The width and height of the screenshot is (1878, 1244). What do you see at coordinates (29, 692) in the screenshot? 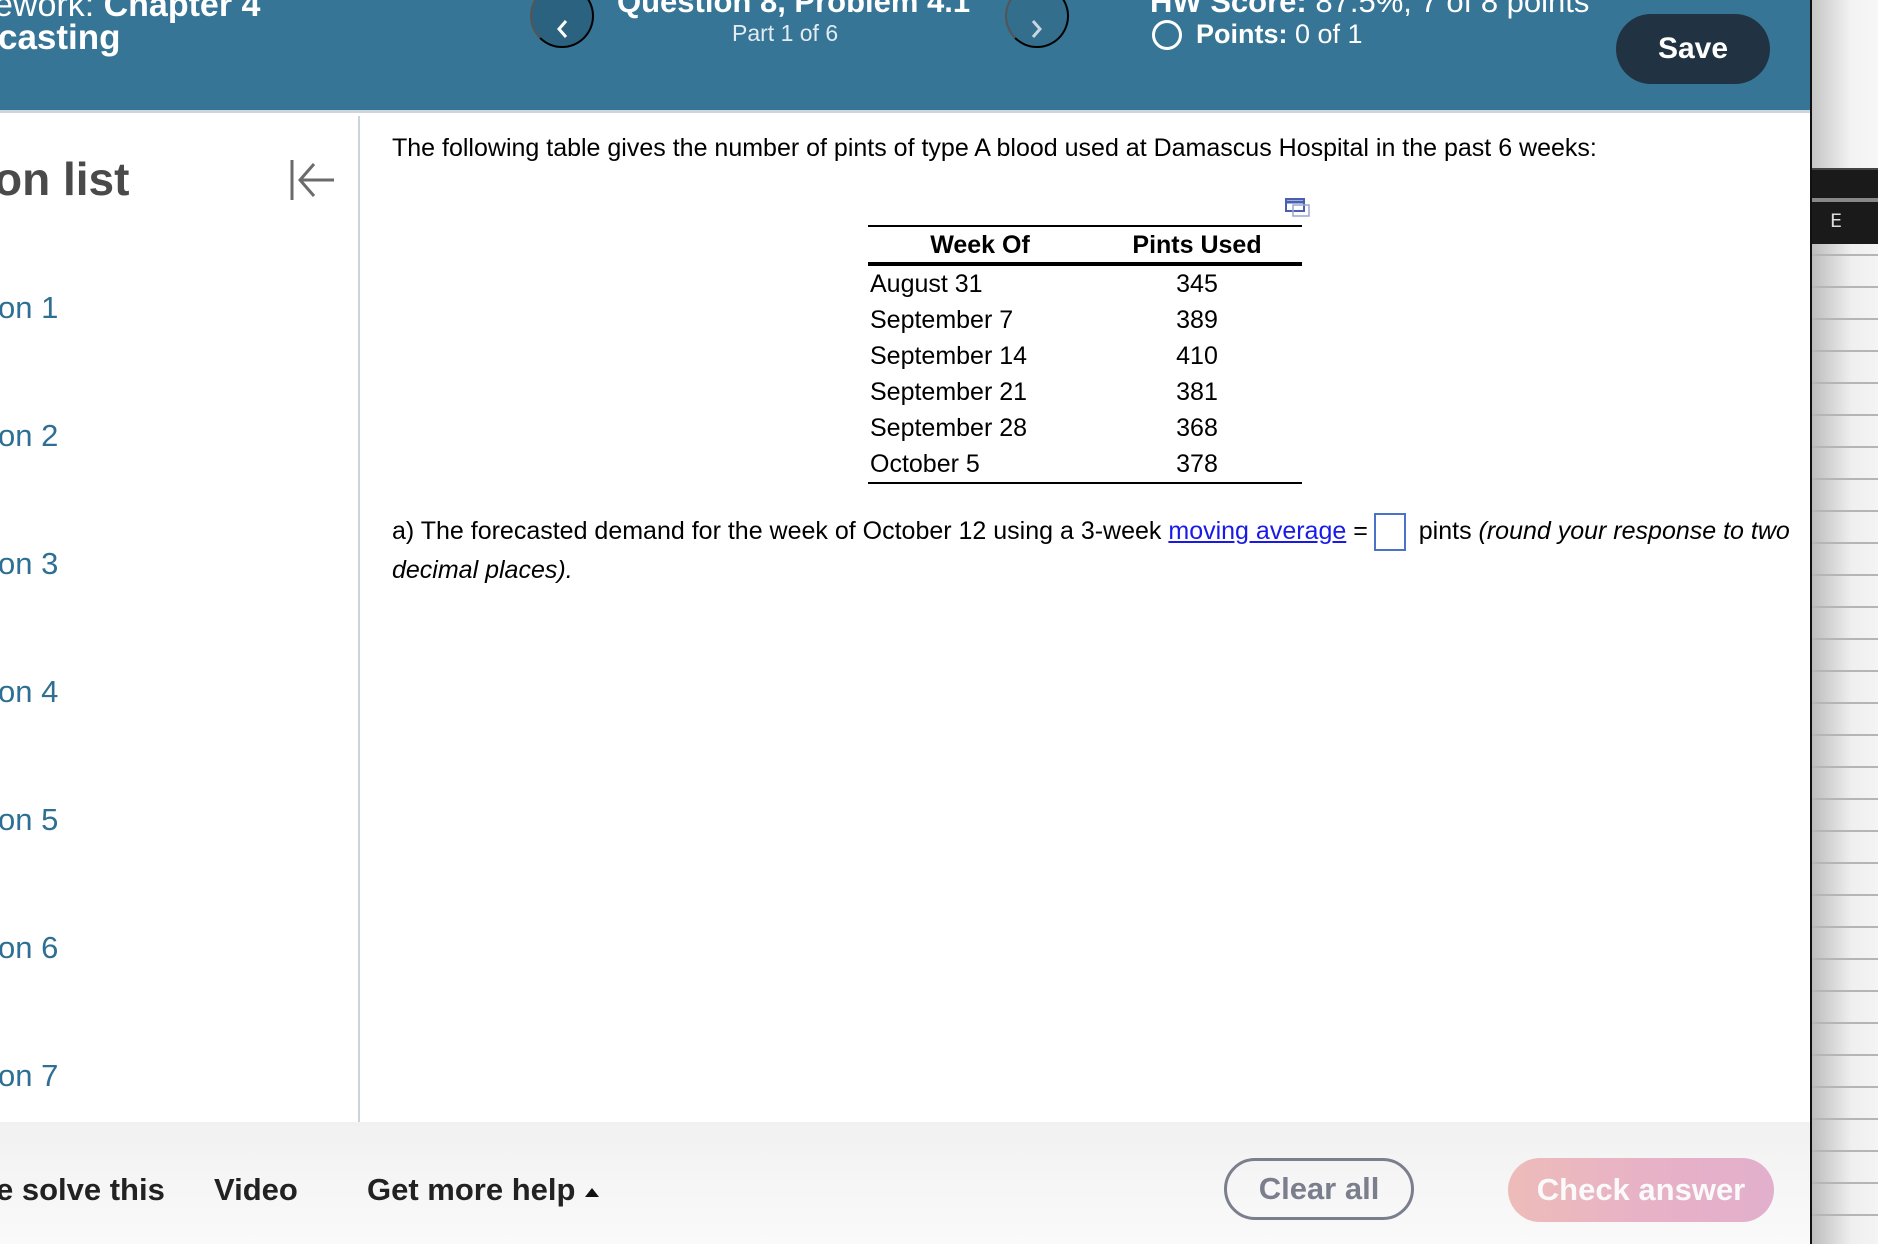
I see `sidebar-item-question-4: on 4` at bounding box center [29, 692].